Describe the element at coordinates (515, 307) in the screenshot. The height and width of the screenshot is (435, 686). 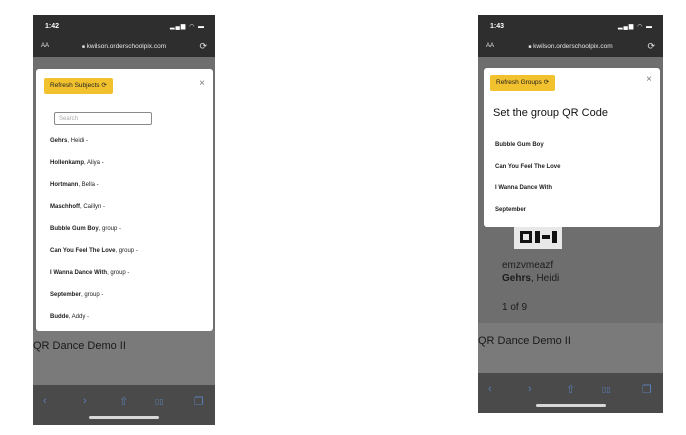
I see `subject-count: 1 of 9` at that location.